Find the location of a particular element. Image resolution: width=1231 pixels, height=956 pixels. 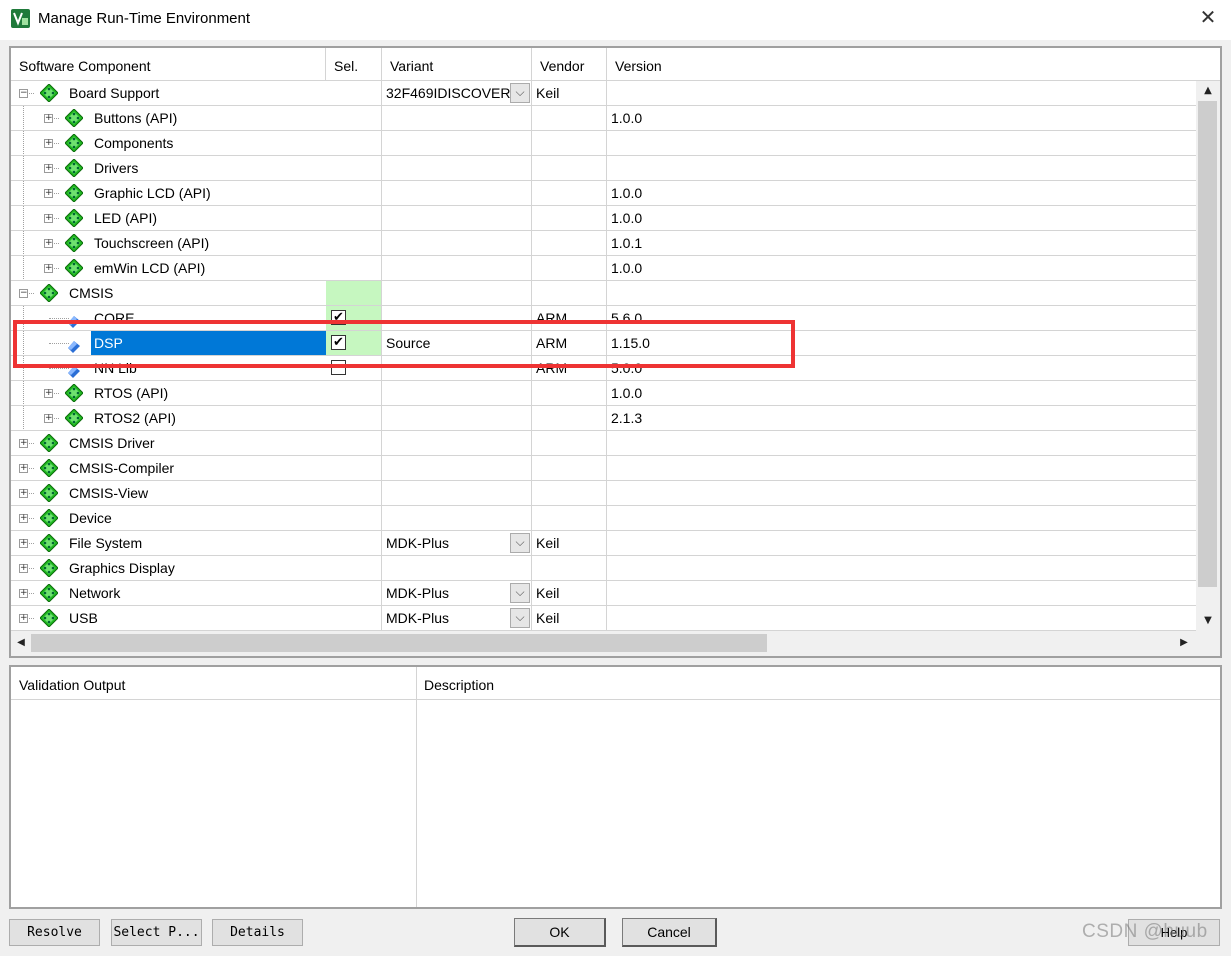

component-cell: + Components is located at coordinates (168, 143).